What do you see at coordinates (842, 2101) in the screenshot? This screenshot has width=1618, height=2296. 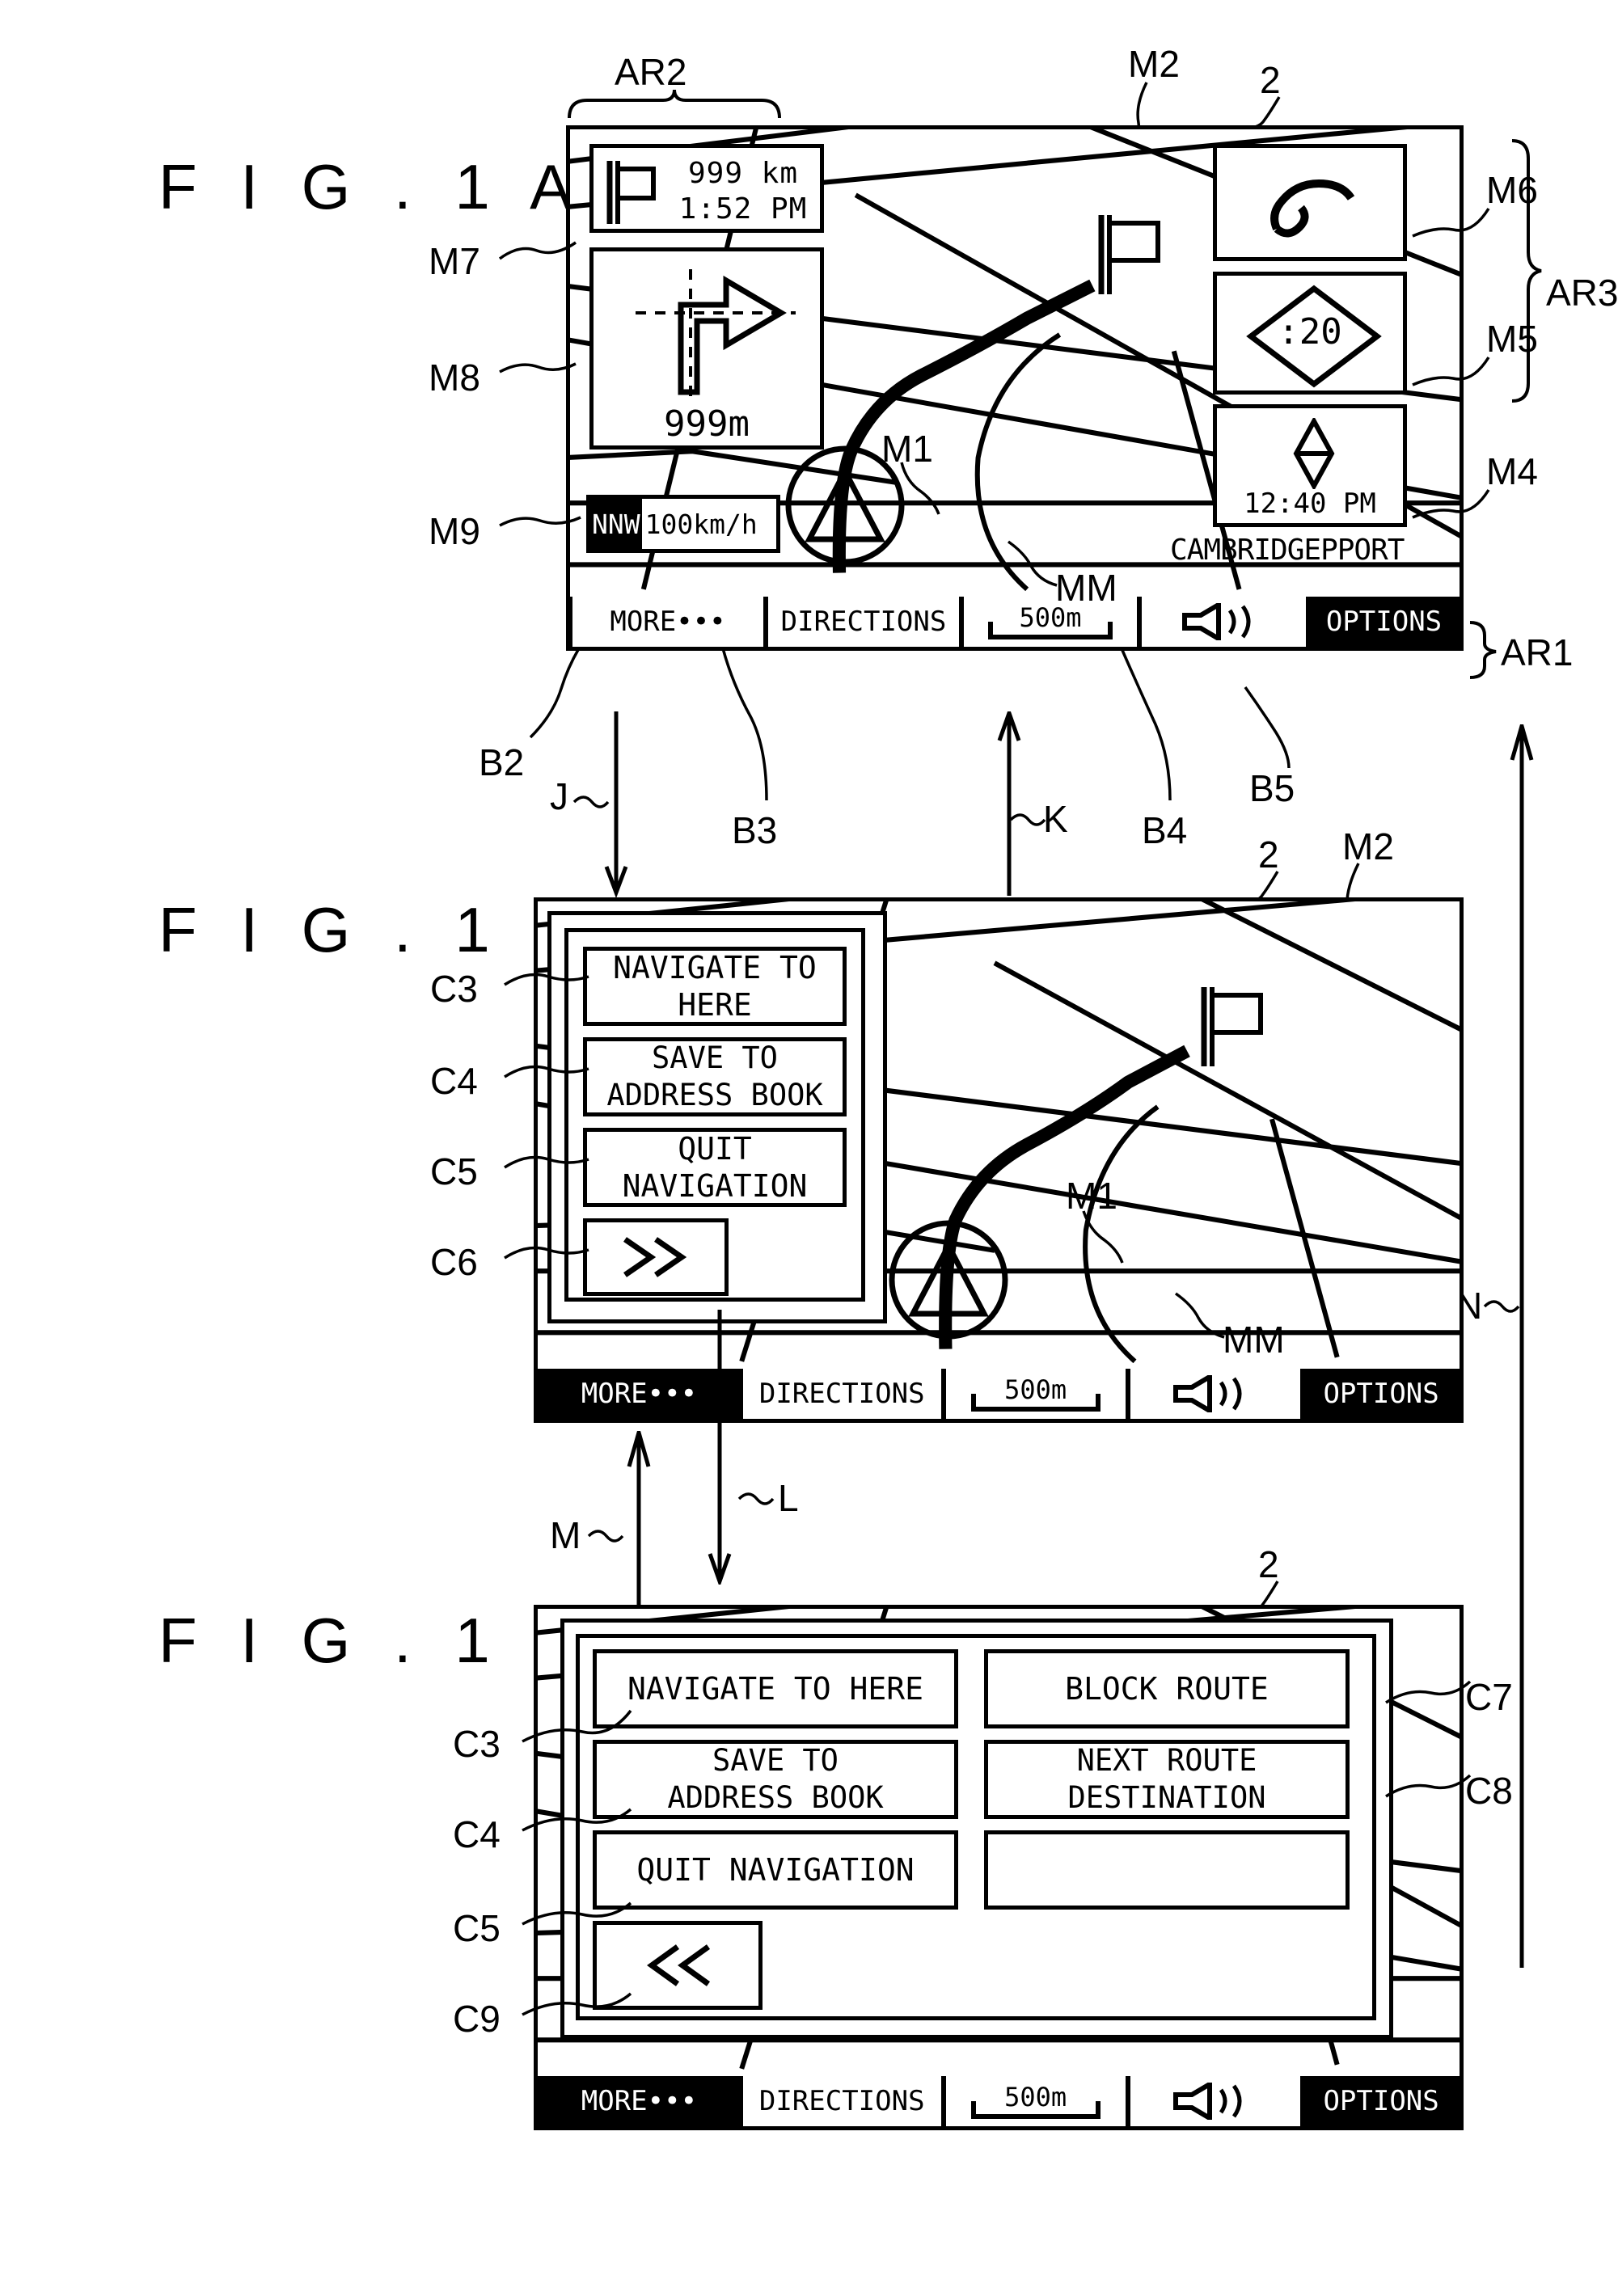 I see `directions-button-c: DIRECTIONS` at bounding box center [842, 2101].